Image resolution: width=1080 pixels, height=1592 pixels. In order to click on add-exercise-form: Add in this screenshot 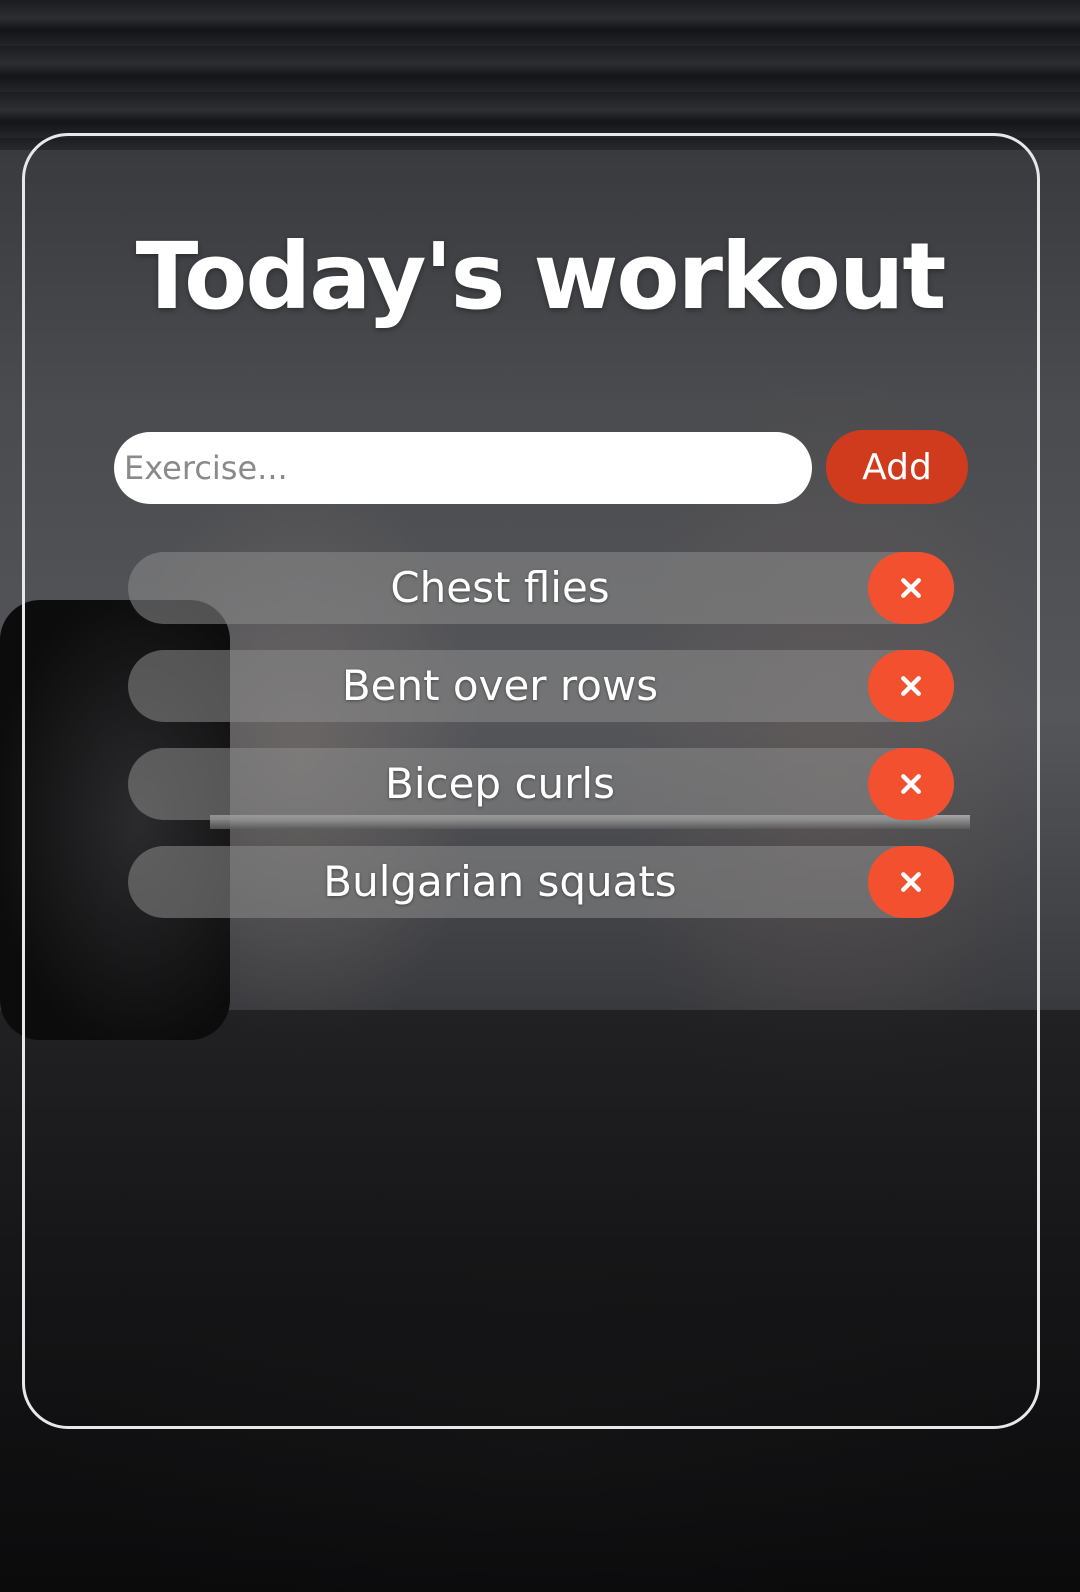, I will do `click(541, 467)`.